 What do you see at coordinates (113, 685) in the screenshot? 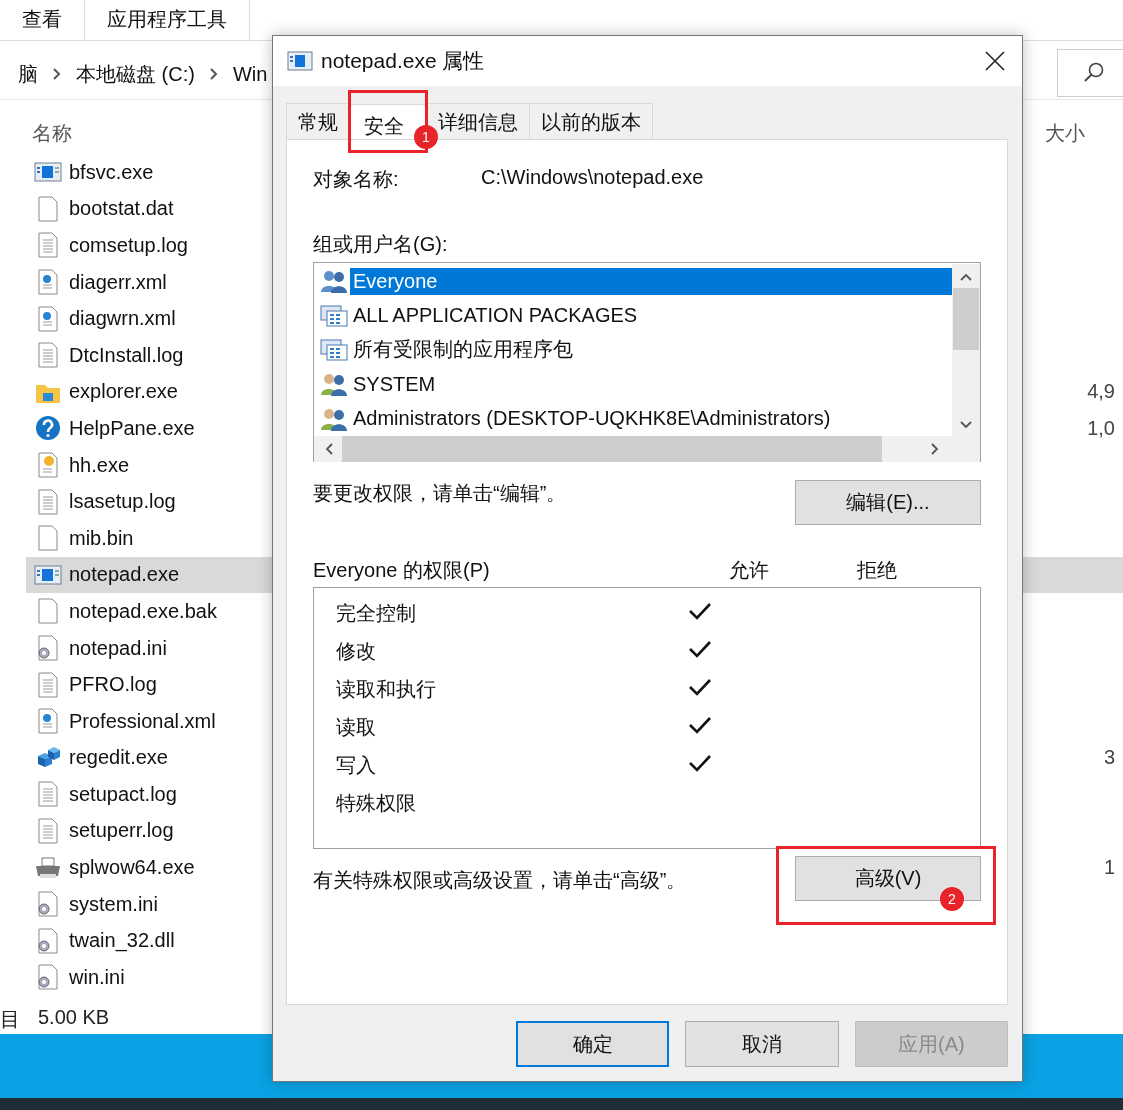
I see `file-name: PFRO.log` at bounding box center [113, 685].